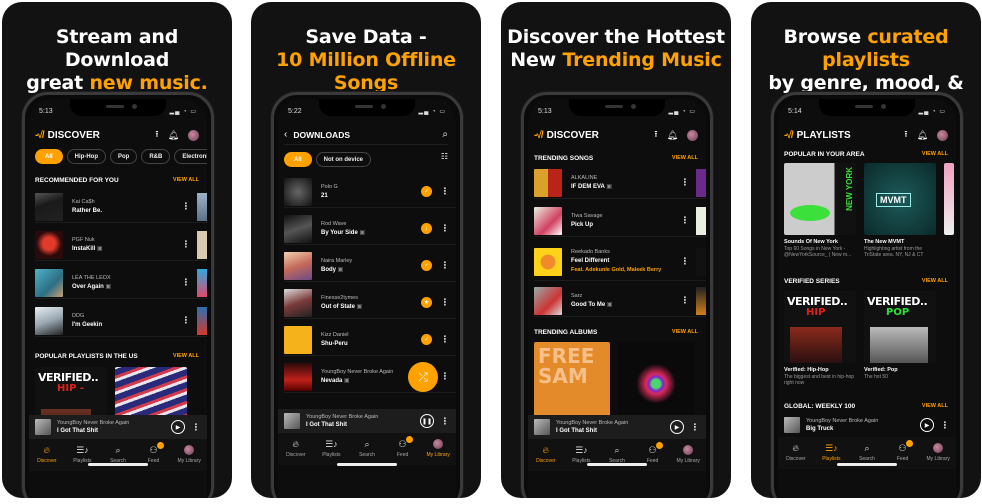 The image size is (982, 504). I want to click on download-row: Polo G 21 ✓ ⋮, so click(370, 192).